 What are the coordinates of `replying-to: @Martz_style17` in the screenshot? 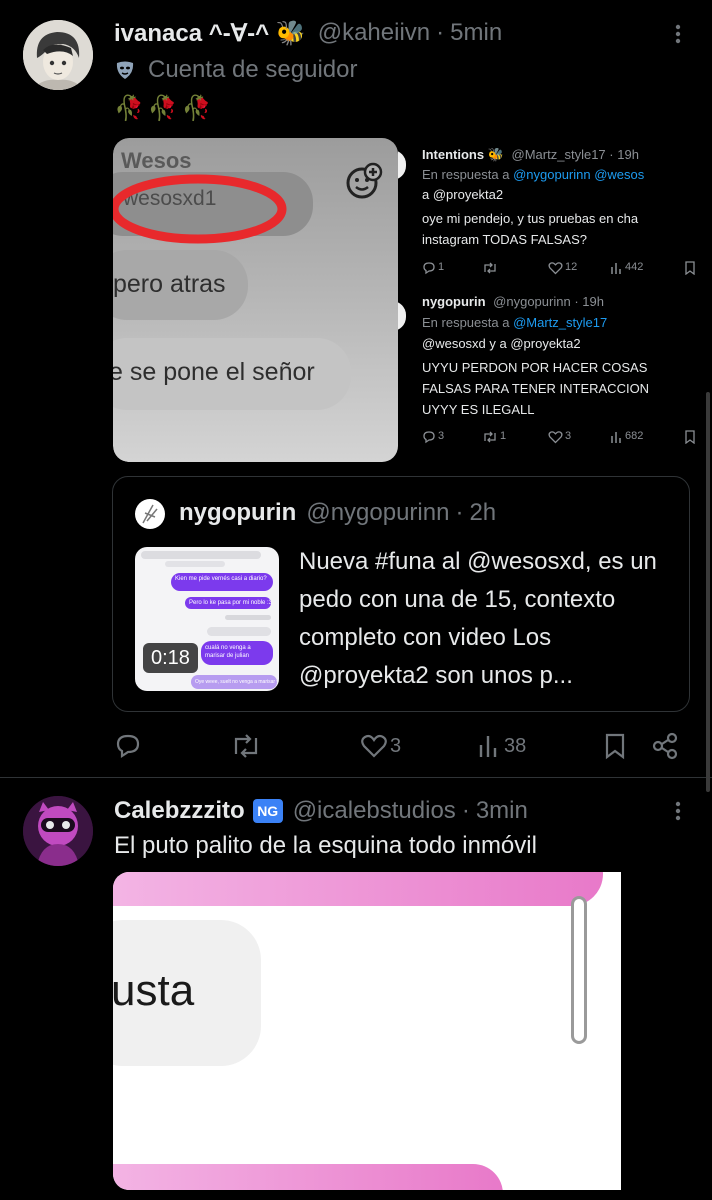 It's located at (560, 322).